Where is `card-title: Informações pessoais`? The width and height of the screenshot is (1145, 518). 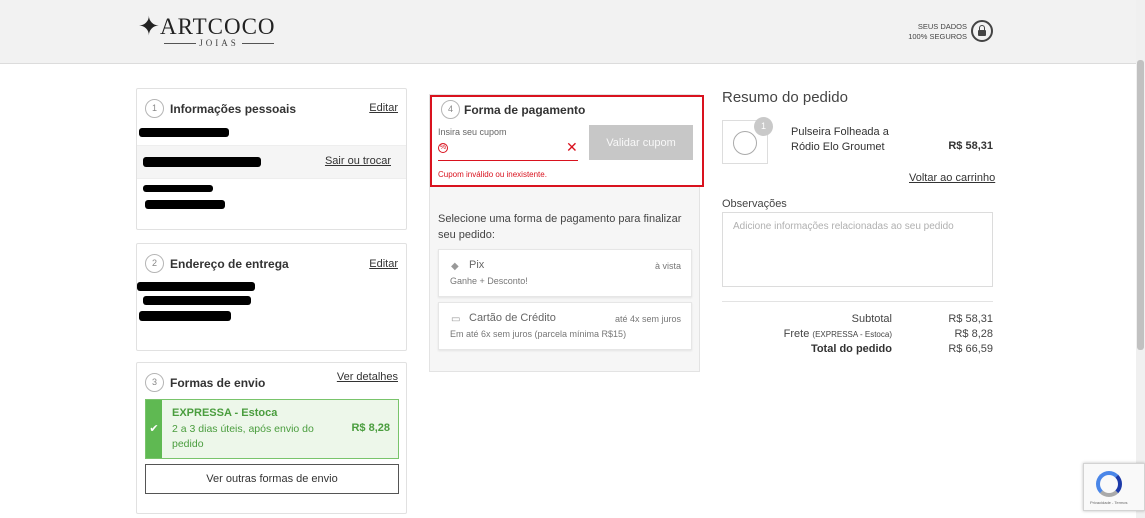 card-title: Informações pessoais is located at coordinates (233, 109).